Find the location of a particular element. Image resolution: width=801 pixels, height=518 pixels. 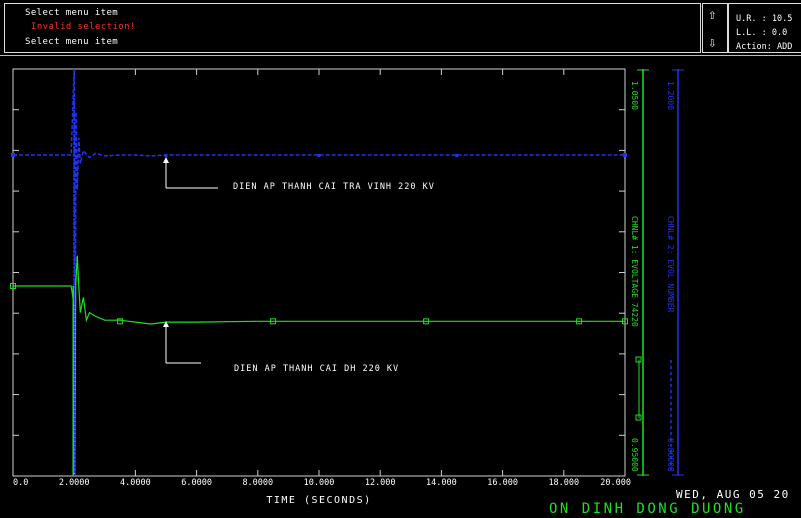

x-tick-label: 0.0 is located at coordinates (20, 483).